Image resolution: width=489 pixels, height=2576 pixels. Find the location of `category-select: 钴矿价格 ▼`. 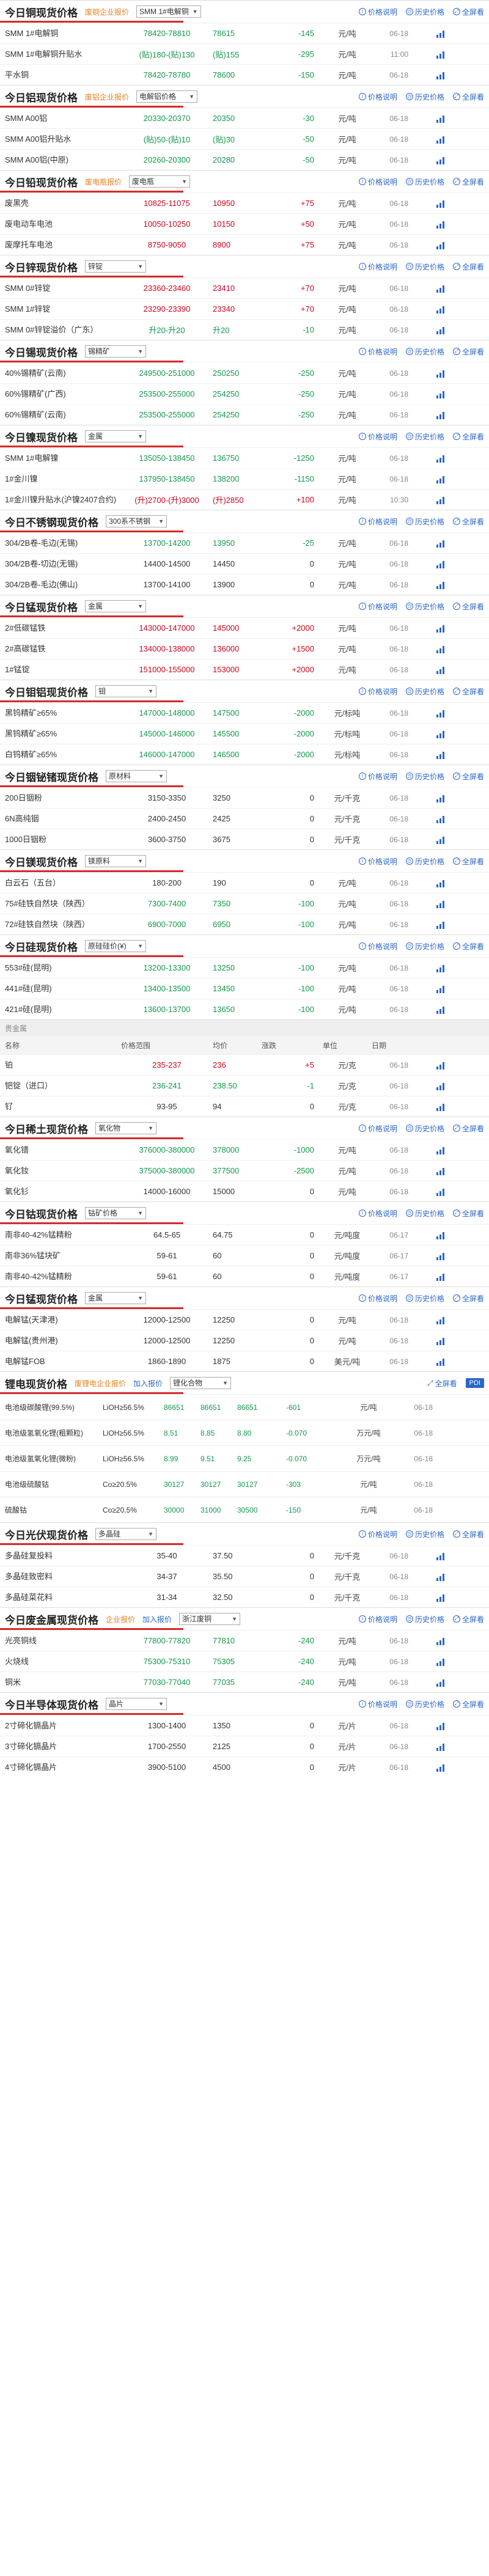

category-select: 钴矿价格 ▼ is located at coordinates (115, 1213).